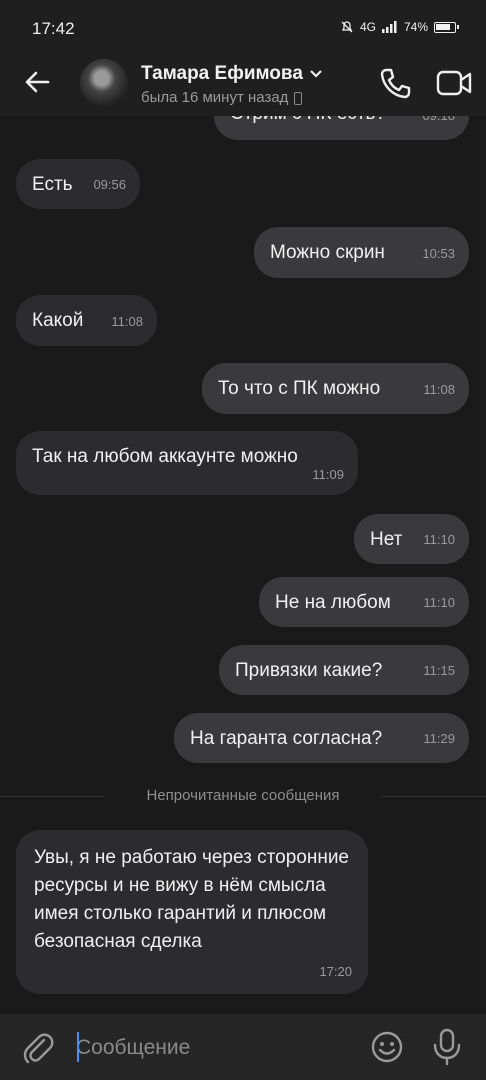 The image size is (486, 1080). What do you see at coordinates (58, 320) in the screenshot?
I see `message-text: Какой` at bounding box center [58, 320].